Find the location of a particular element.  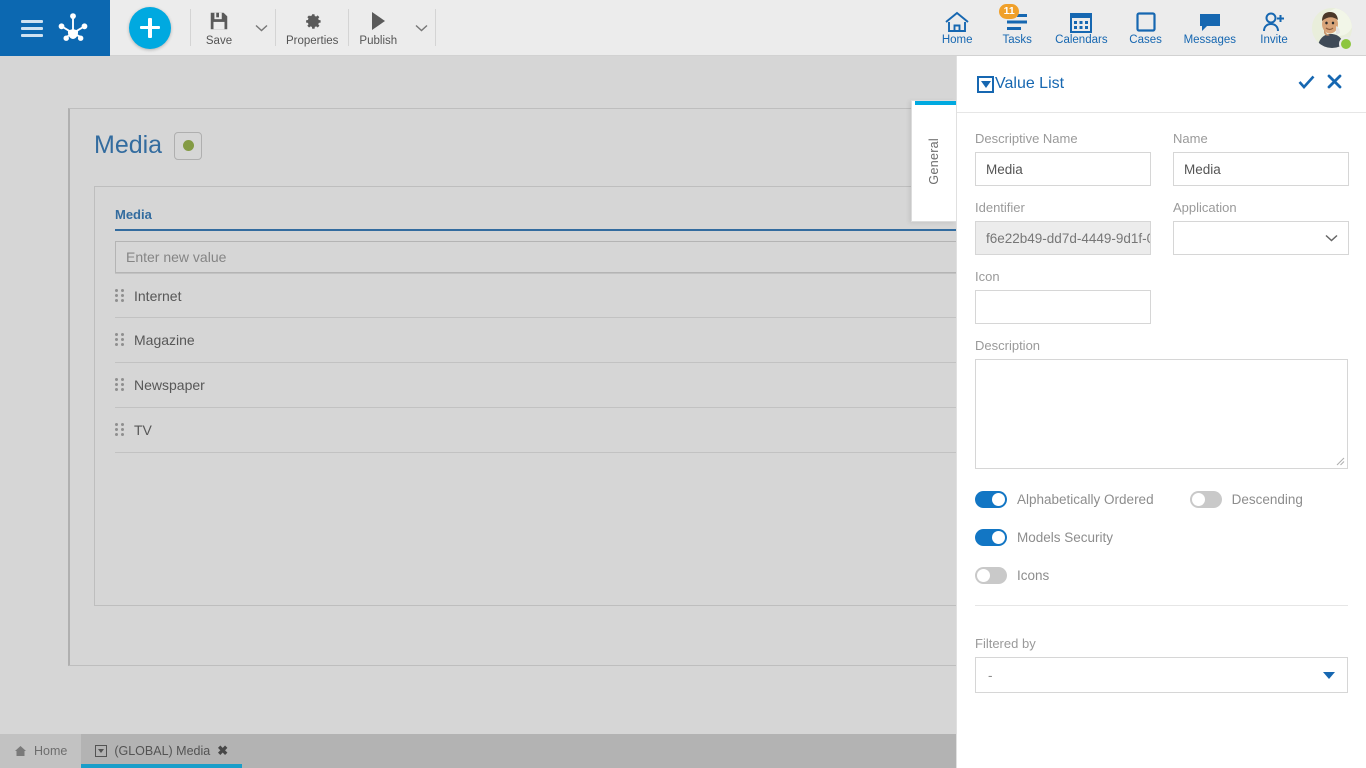

nav-label-home: Home is located at coordinates (957, 40).